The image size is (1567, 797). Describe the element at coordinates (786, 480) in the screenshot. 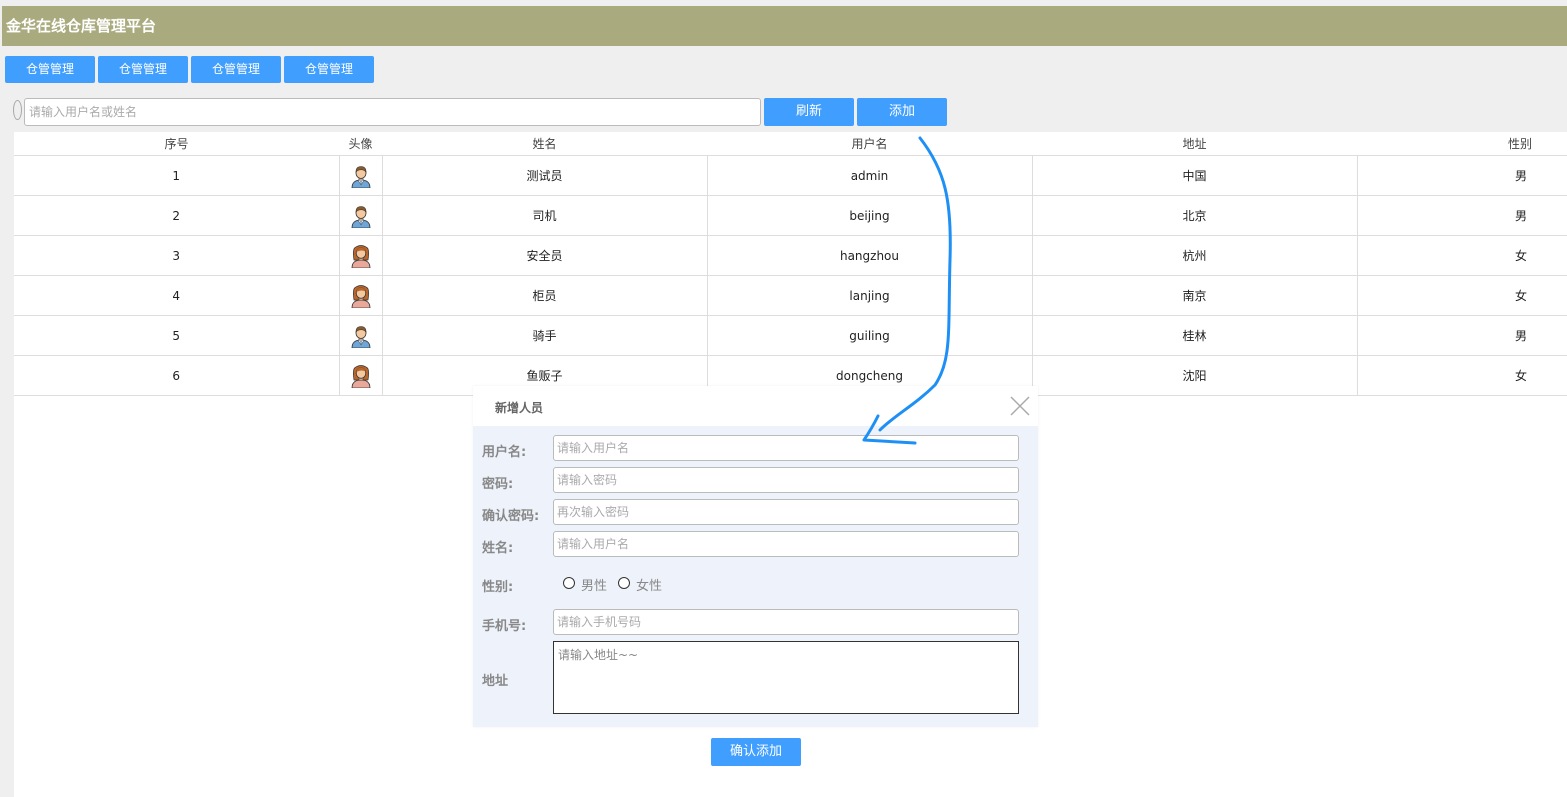

I see `password-field` at that location.